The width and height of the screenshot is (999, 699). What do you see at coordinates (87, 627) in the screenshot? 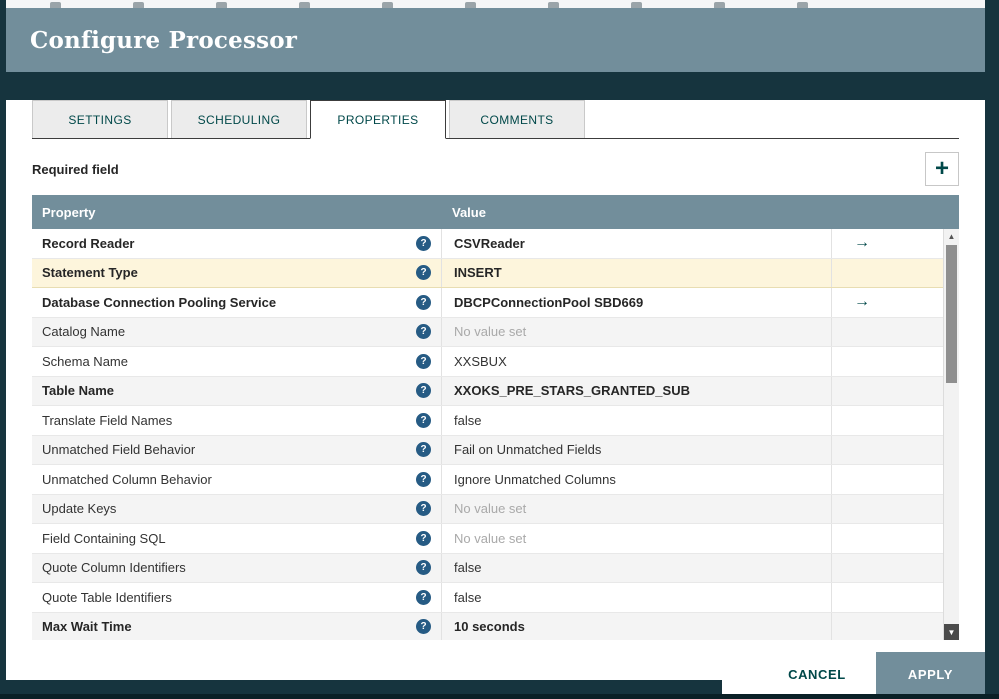
I see `property-name: Max Wait Time` at bounding box center [87, 627].